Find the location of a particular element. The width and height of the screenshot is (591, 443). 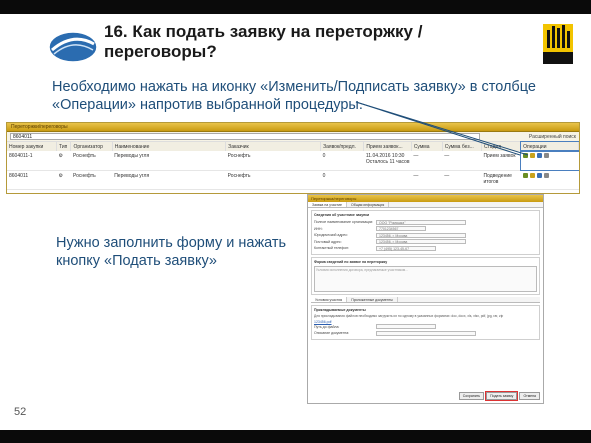

form-buttons: Сохранить Подать заявку Отмена is located at coordinates (499, 396).